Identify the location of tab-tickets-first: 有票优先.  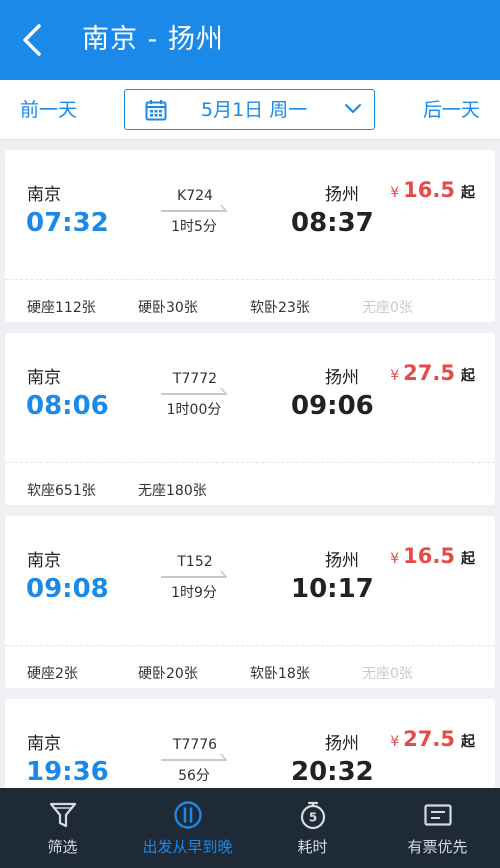
(437, 828).